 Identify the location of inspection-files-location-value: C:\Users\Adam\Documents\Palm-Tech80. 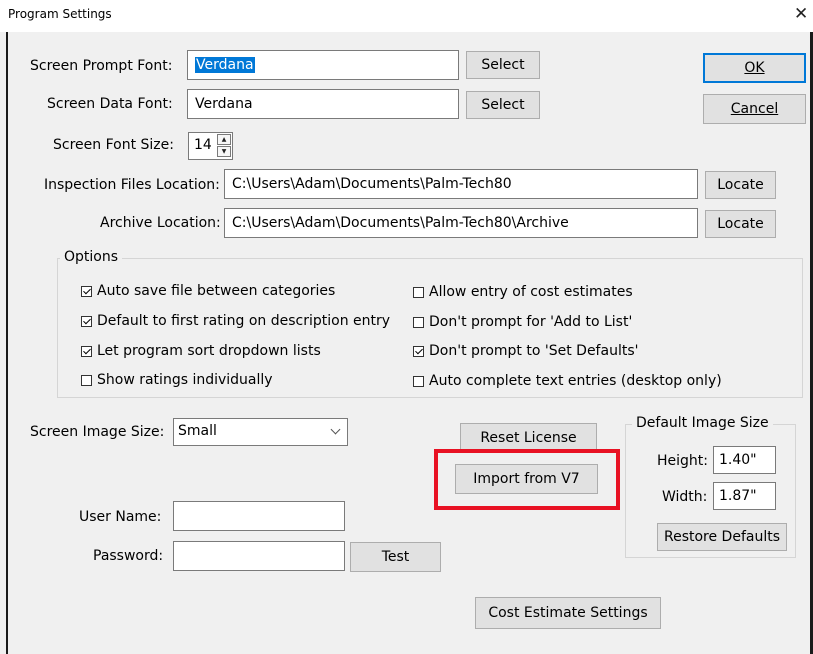
(372, 184).